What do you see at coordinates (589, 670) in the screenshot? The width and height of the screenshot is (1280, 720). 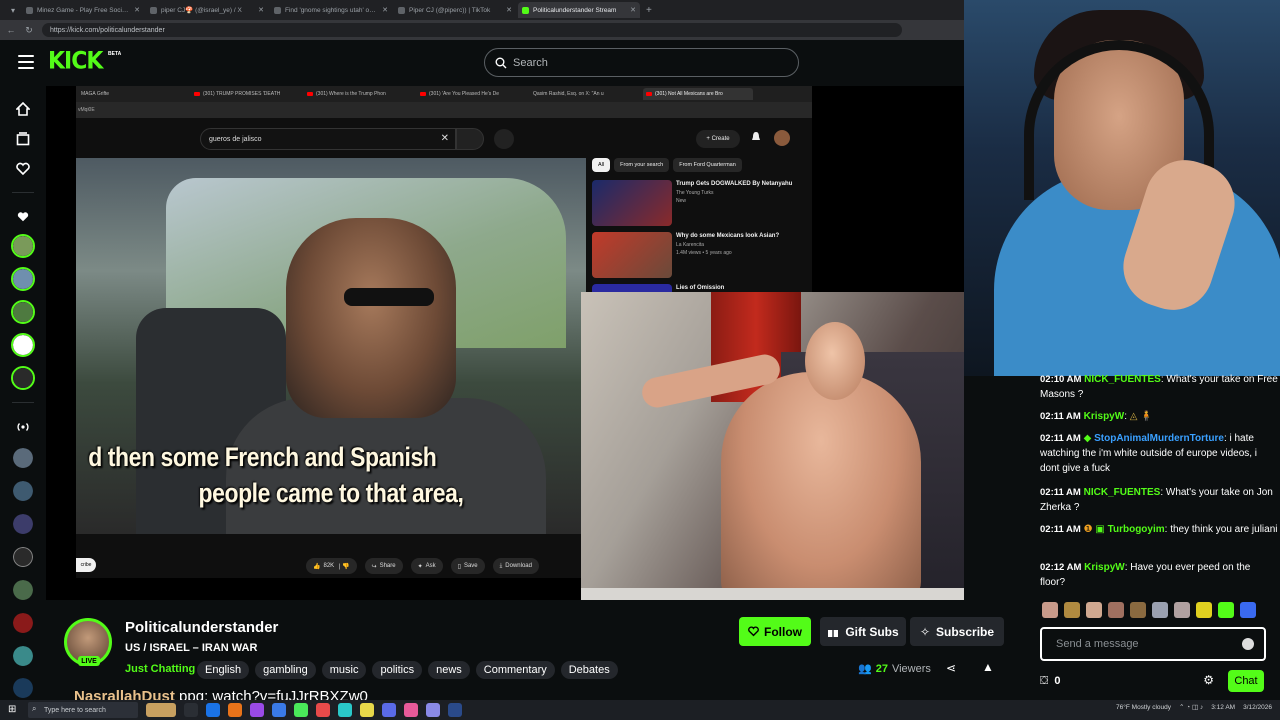 I see `tag: Debates` at bounding box center [589, 670].